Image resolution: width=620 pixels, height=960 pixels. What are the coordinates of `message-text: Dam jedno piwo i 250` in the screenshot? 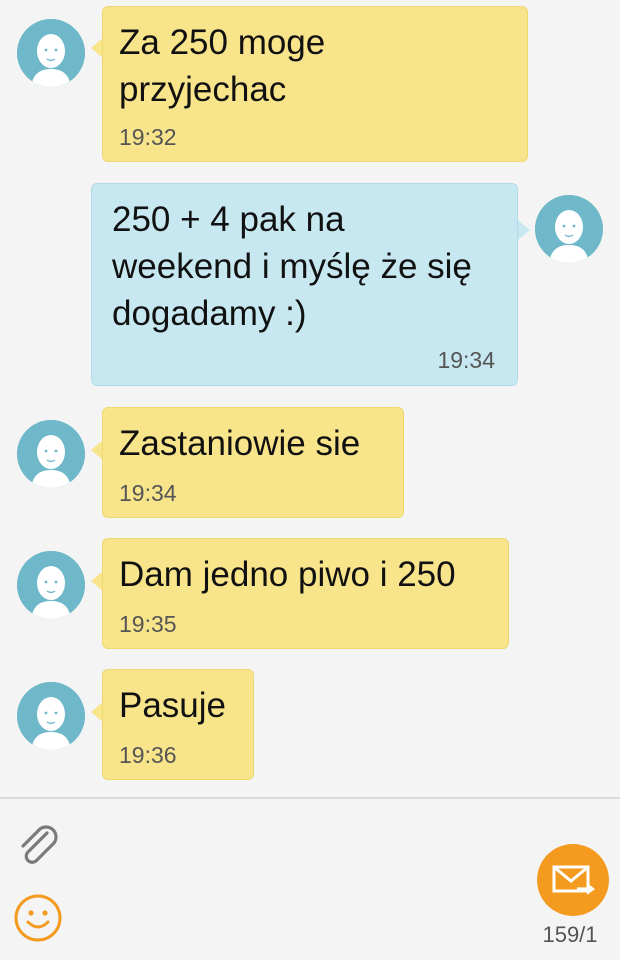 It's located at (287, 574).